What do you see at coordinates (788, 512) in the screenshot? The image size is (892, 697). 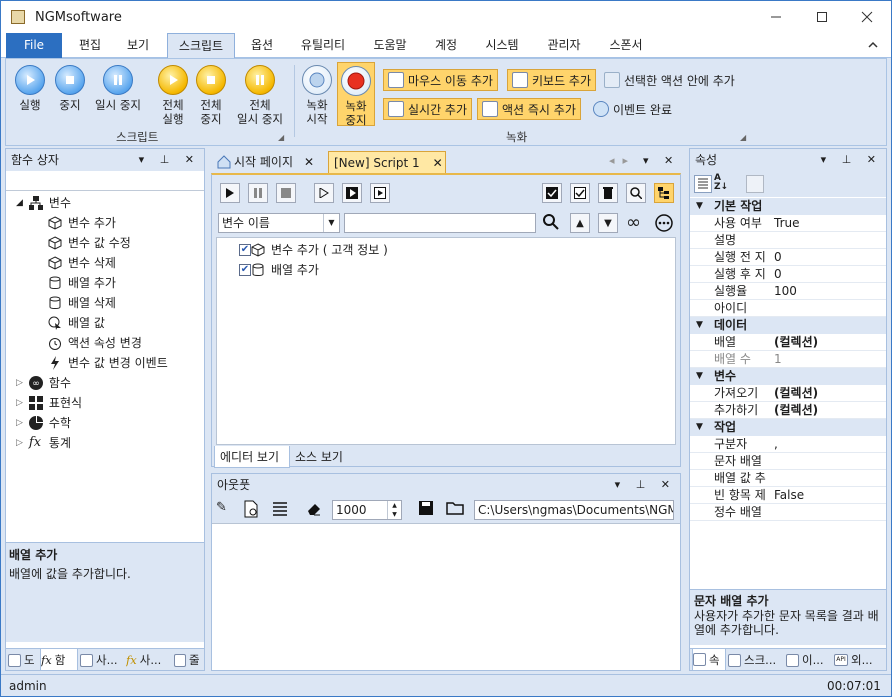 I see `property-row: 정수 배열` at bounding box center [788, 512].